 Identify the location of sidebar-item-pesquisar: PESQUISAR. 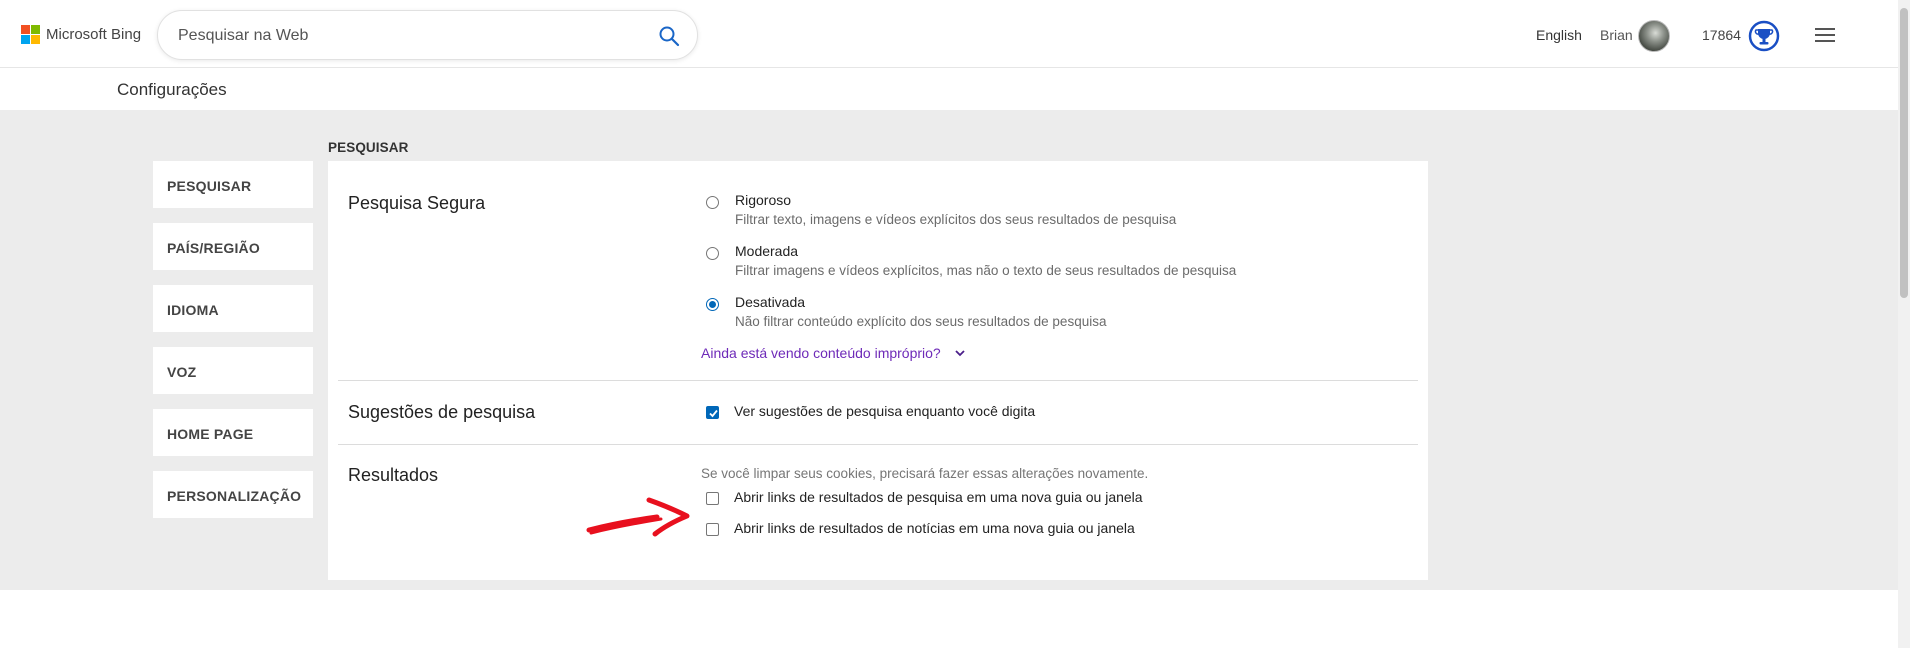
(233, 184).